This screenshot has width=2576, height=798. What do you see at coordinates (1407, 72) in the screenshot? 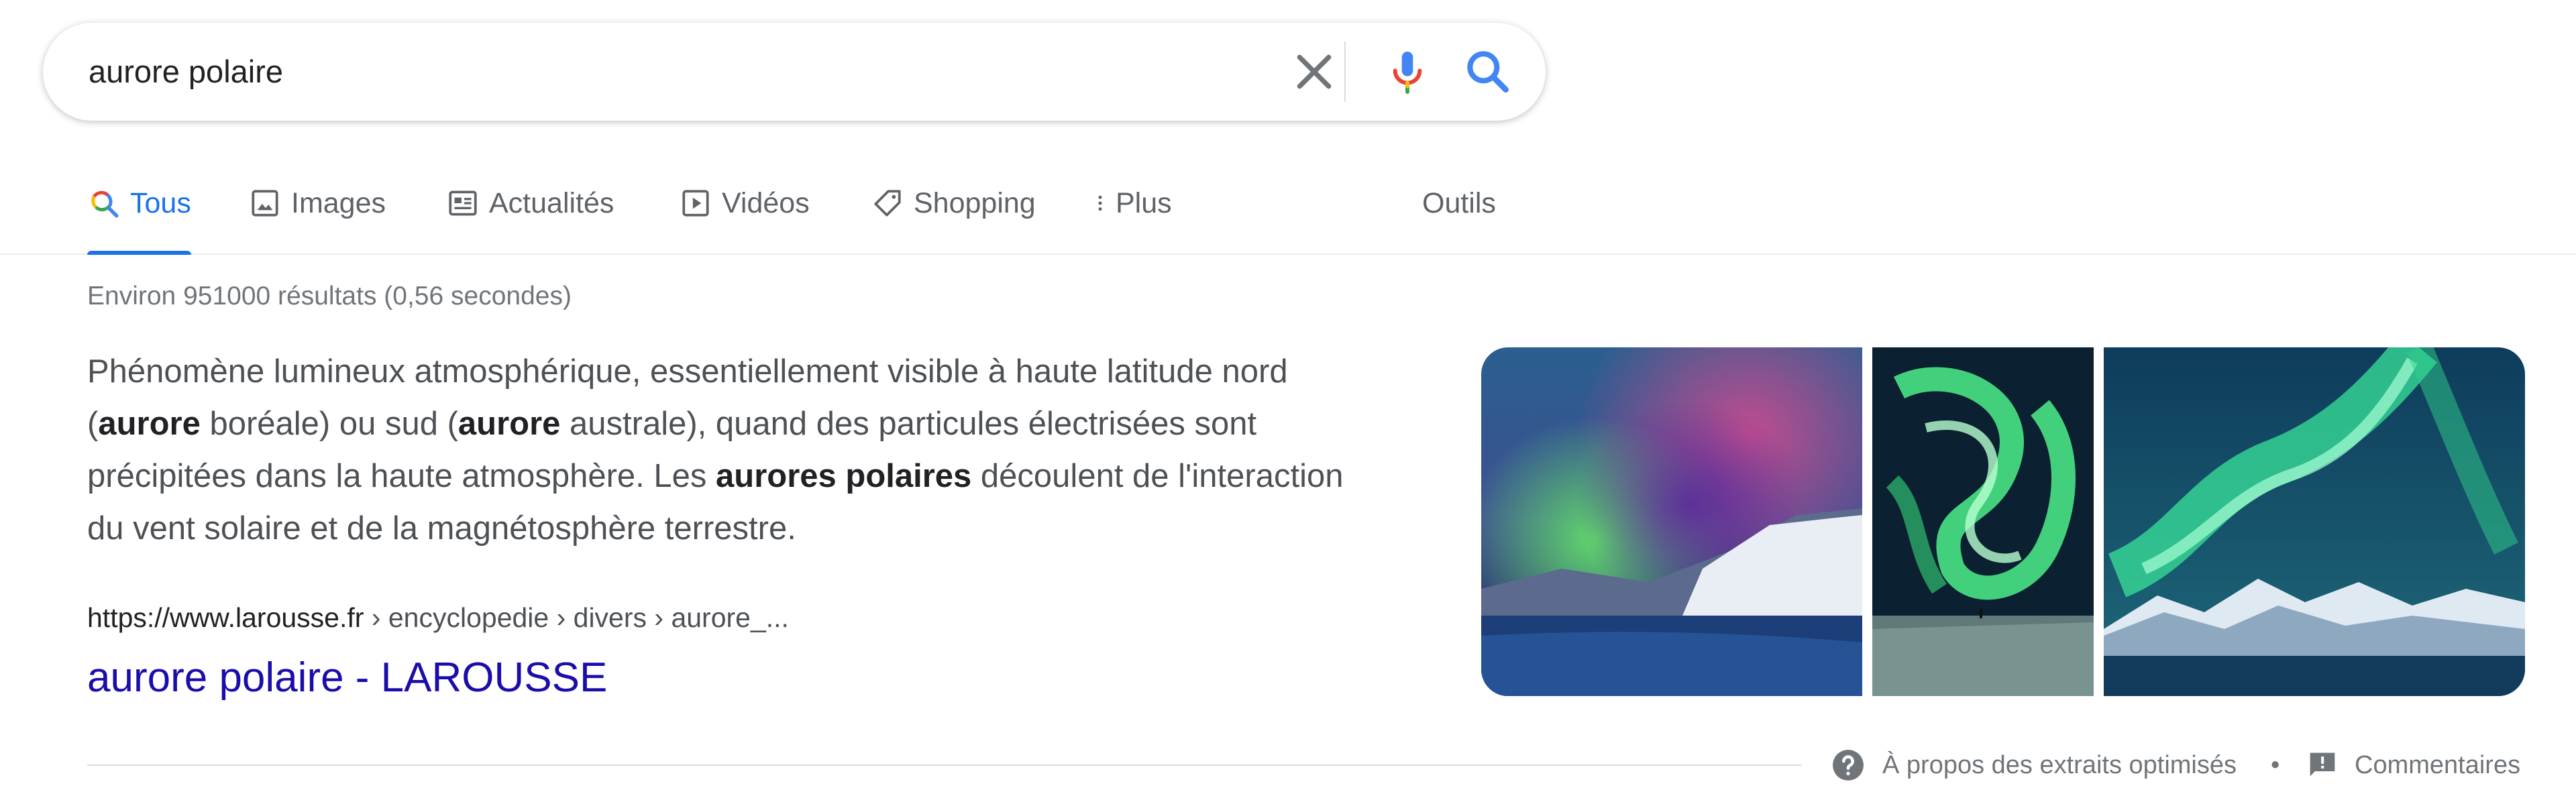
I see `microphone-icon` at bounding box center [1407, 72].